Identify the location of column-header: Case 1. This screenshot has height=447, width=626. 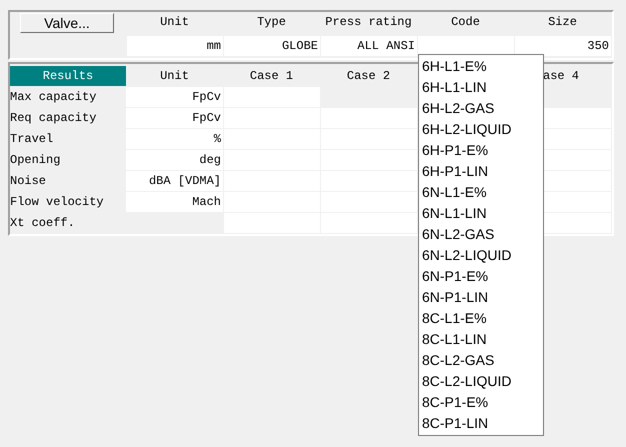
(272, 76).